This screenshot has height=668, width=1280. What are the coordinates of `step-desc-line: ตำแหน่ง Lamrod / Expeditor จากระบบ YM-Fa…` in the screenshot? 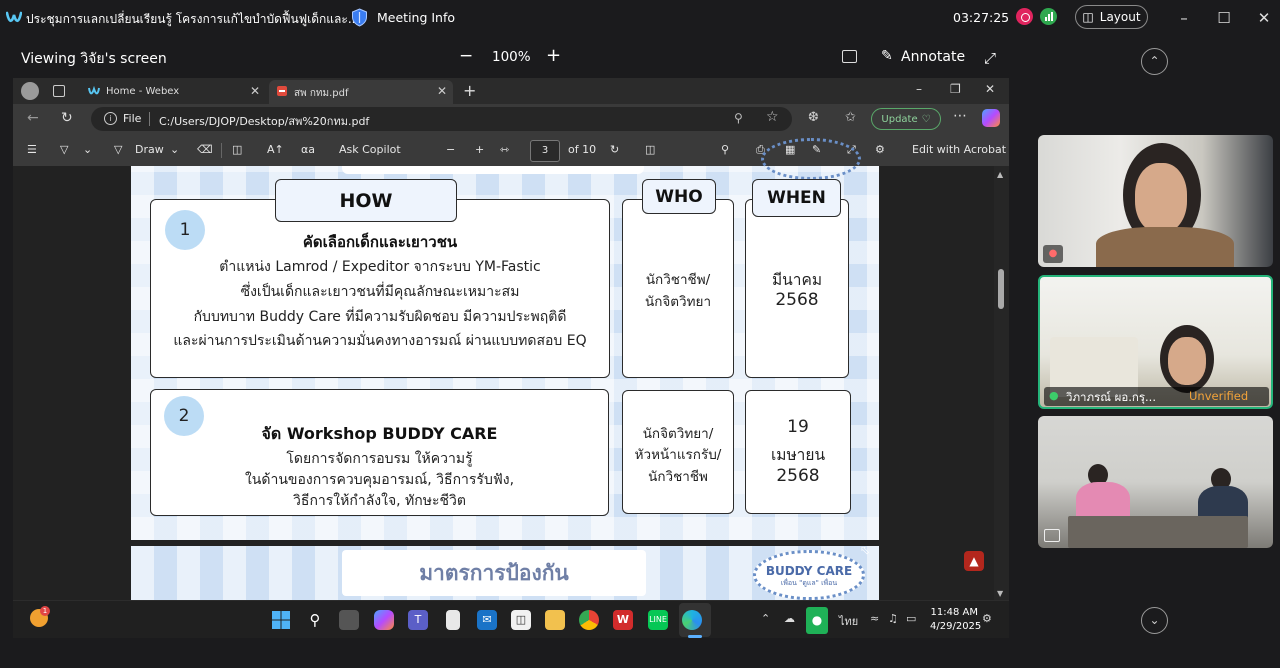 It's located at (380, 267).